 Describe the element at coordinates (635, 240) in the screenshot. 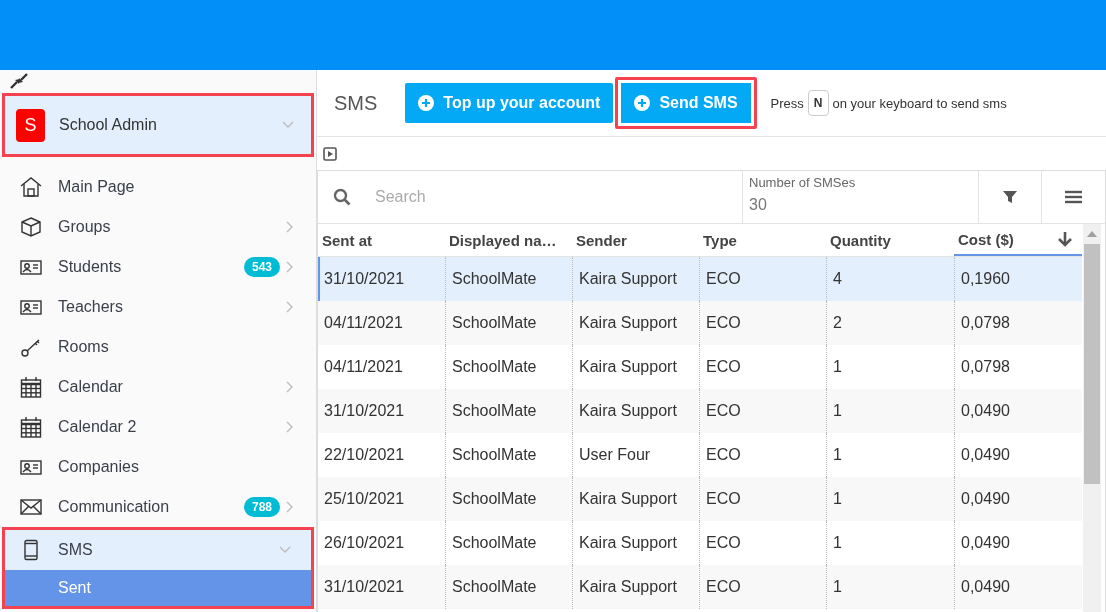

I see `column-header: Sender` at that location.